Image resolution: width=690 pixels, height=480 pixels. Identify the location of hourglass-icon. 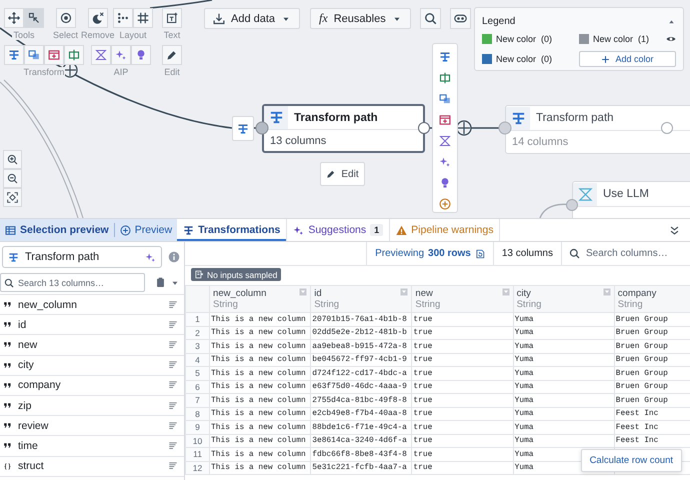
(101, 55).